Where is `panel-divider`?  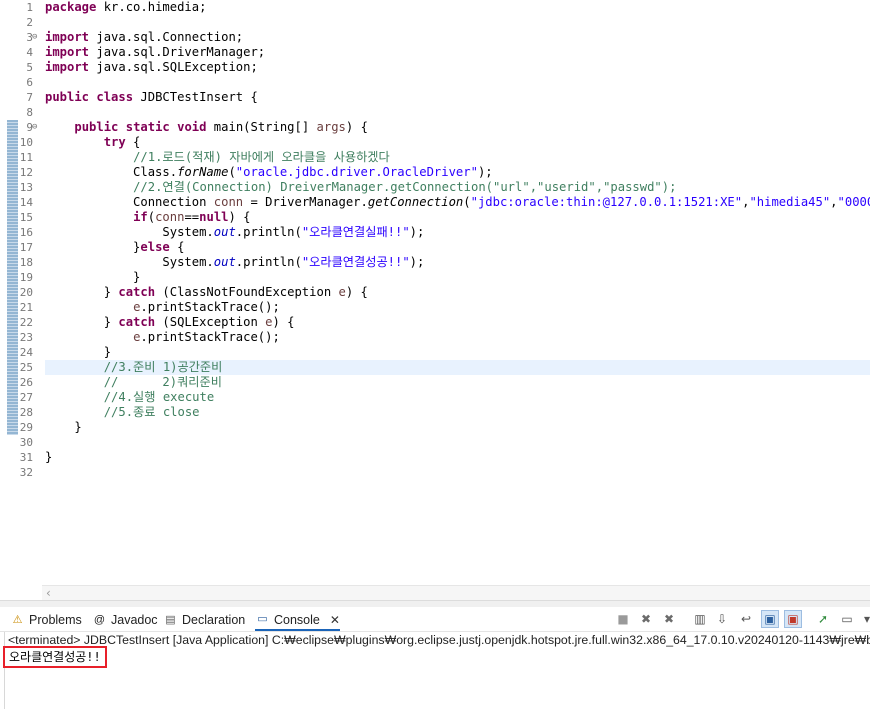
panel-divider is located at coordinates (435, 603).